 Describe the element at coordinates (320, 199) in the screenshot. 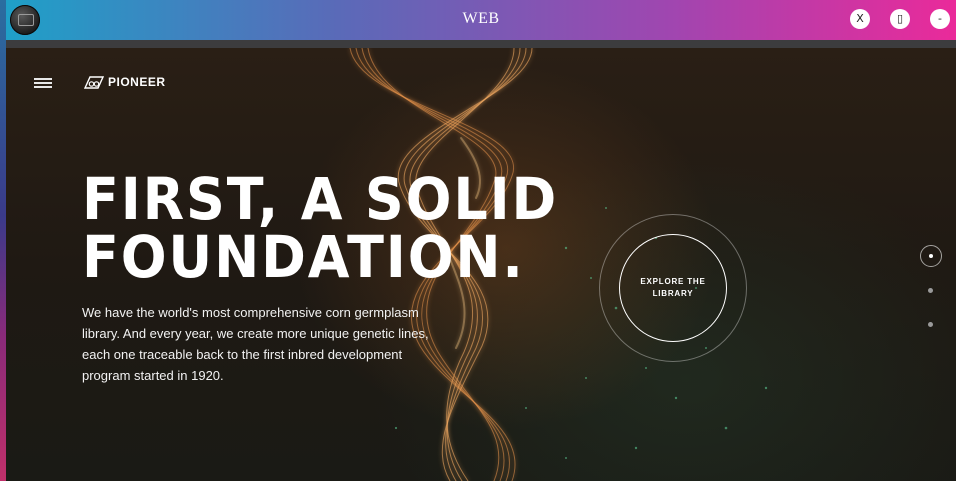

I see `headline-line-1: FIRST, A SOLID` at that location.